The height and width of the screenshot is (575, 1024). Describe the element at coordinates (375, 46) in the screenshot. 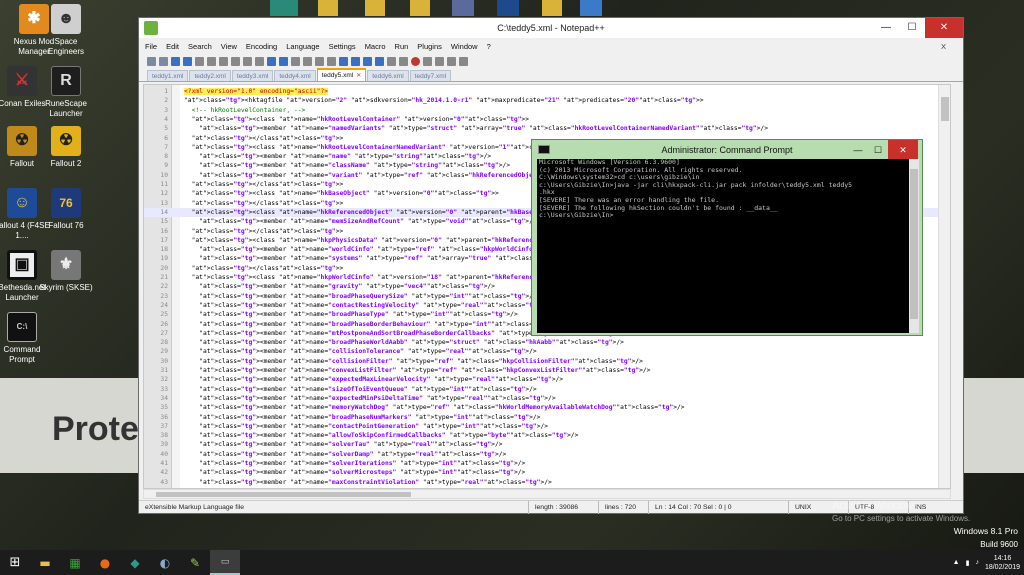

I see `menu-macro: Macro` at that location.